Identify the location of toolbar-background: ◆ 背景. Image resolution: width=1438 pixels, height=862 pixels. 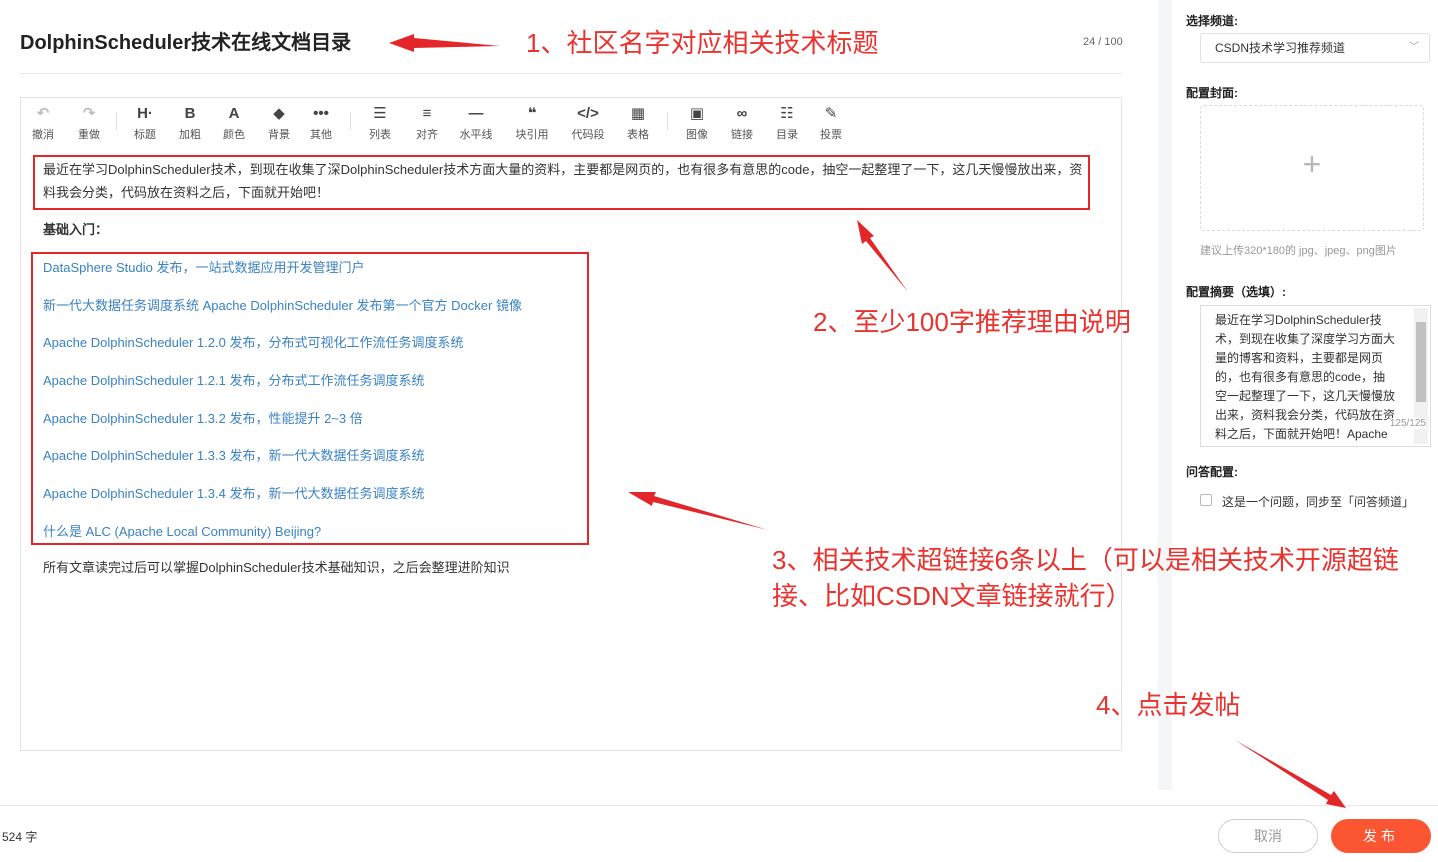
(279, 123).